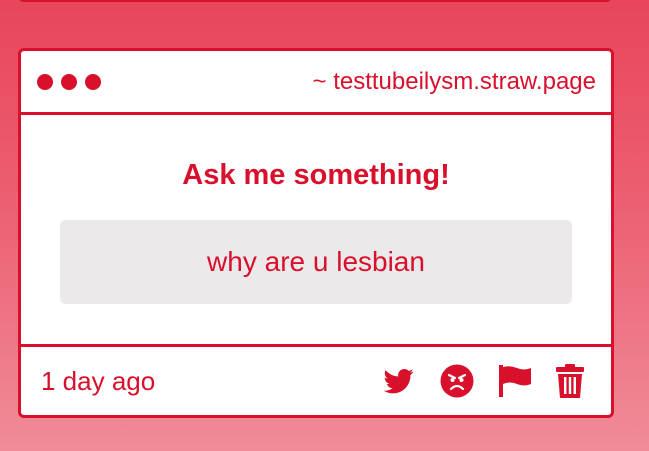 Image resolution: width=649 pixels, height=451 pixels. I want to click on window-dots, so click(69, 81).